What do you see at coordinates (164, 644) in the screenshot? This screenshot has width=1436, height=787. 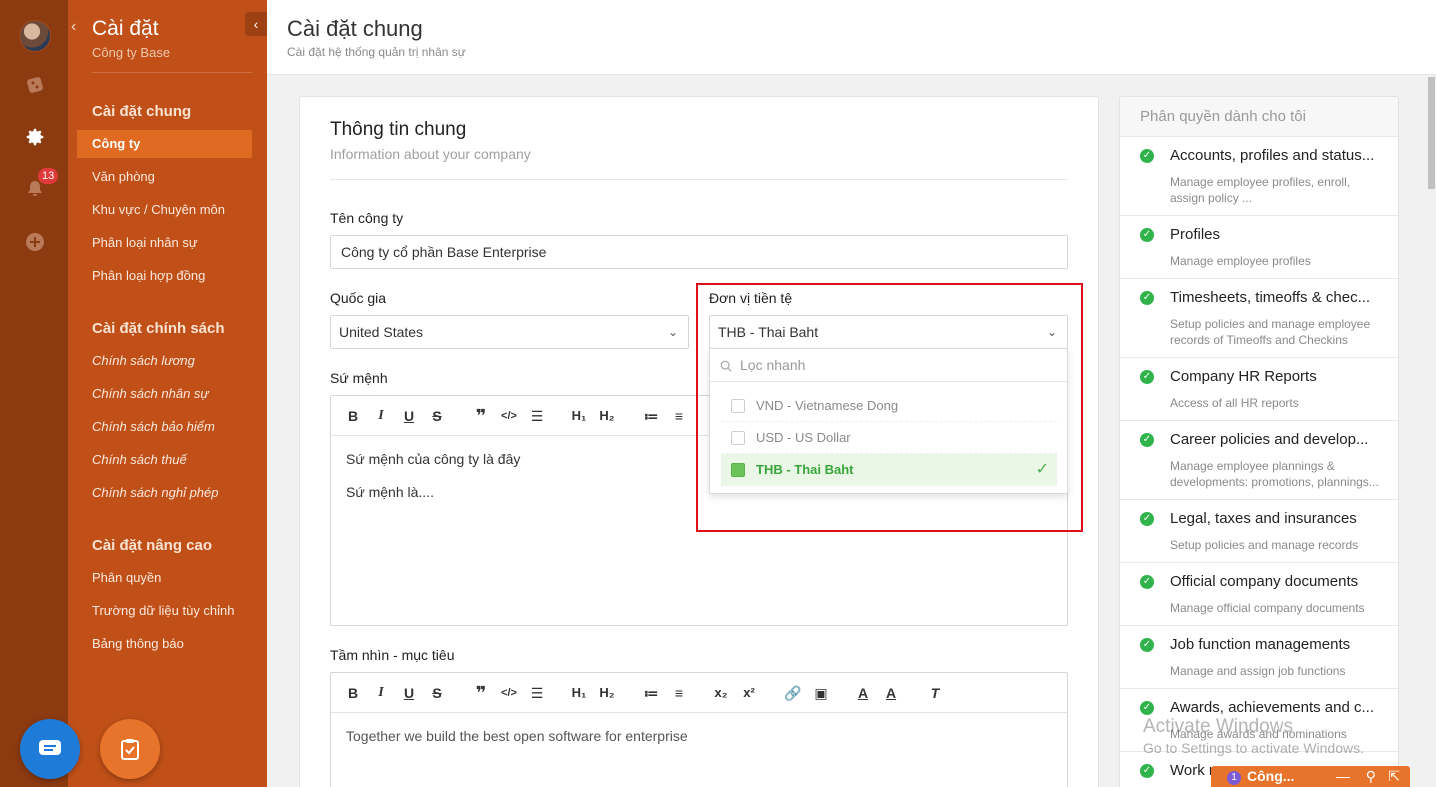 I see `nav-item-notice-board: Bảng thông báo` at bounding box center [164, 644].